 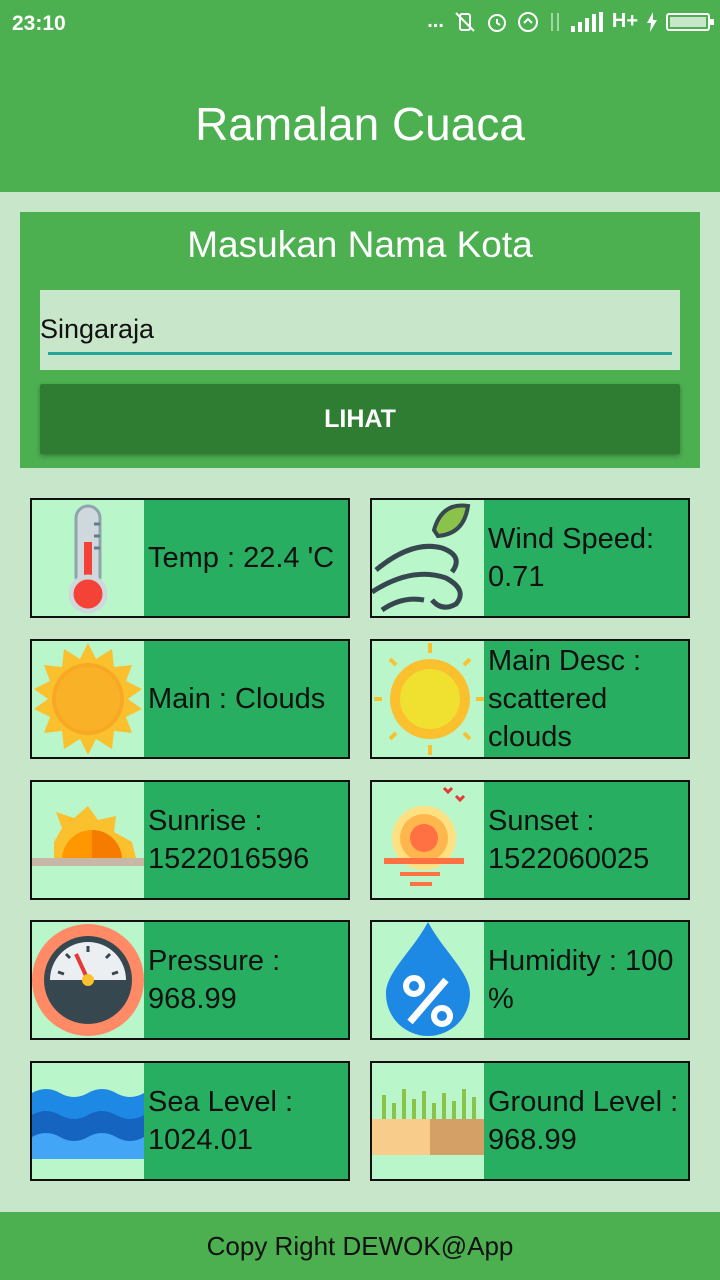 I want to click on alarm-icon, so click(x=496, y=22).